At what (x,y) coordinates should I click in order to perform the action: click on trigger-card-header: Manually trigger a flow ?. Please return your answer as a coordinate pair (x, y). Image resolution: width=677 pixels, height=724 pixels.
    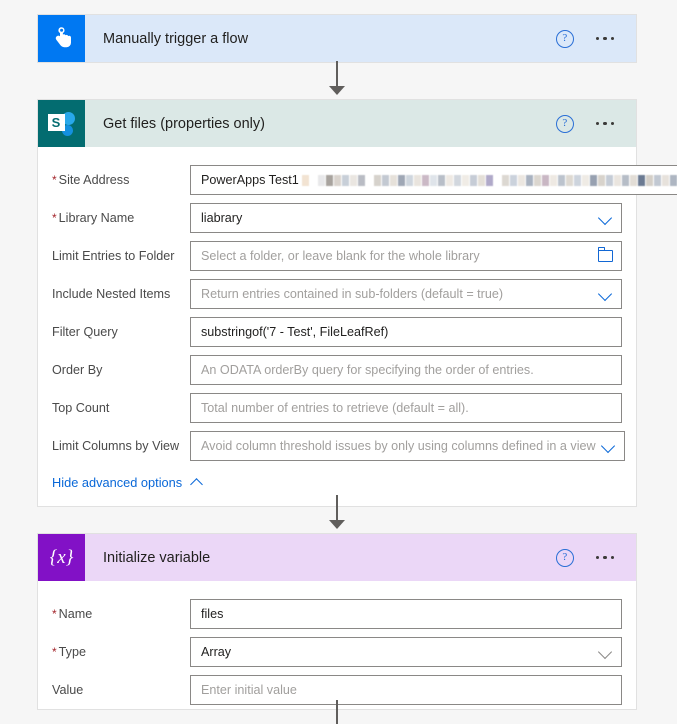
    Looking at the image, I should click on (337, 38).